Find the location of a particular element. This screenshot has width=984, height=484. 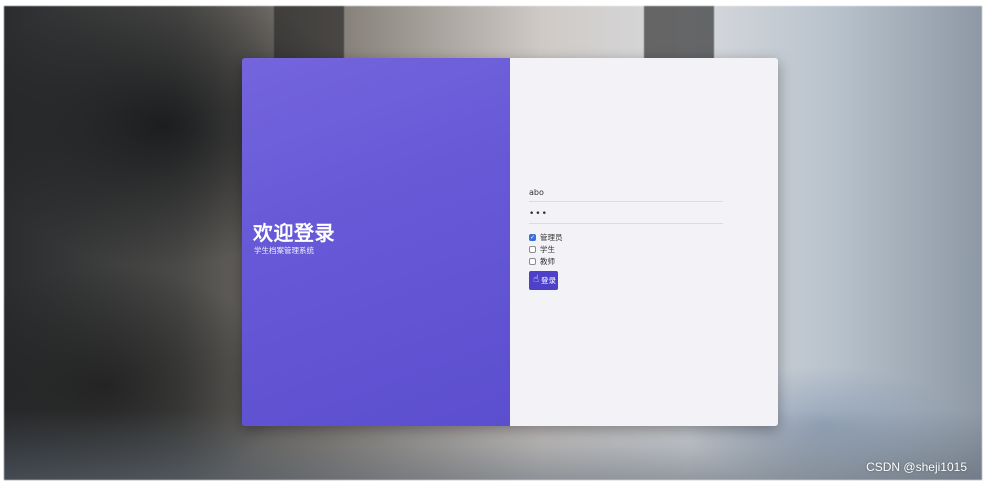

system-name: 学生档案管理系统 is located at coordinates (284, 250).